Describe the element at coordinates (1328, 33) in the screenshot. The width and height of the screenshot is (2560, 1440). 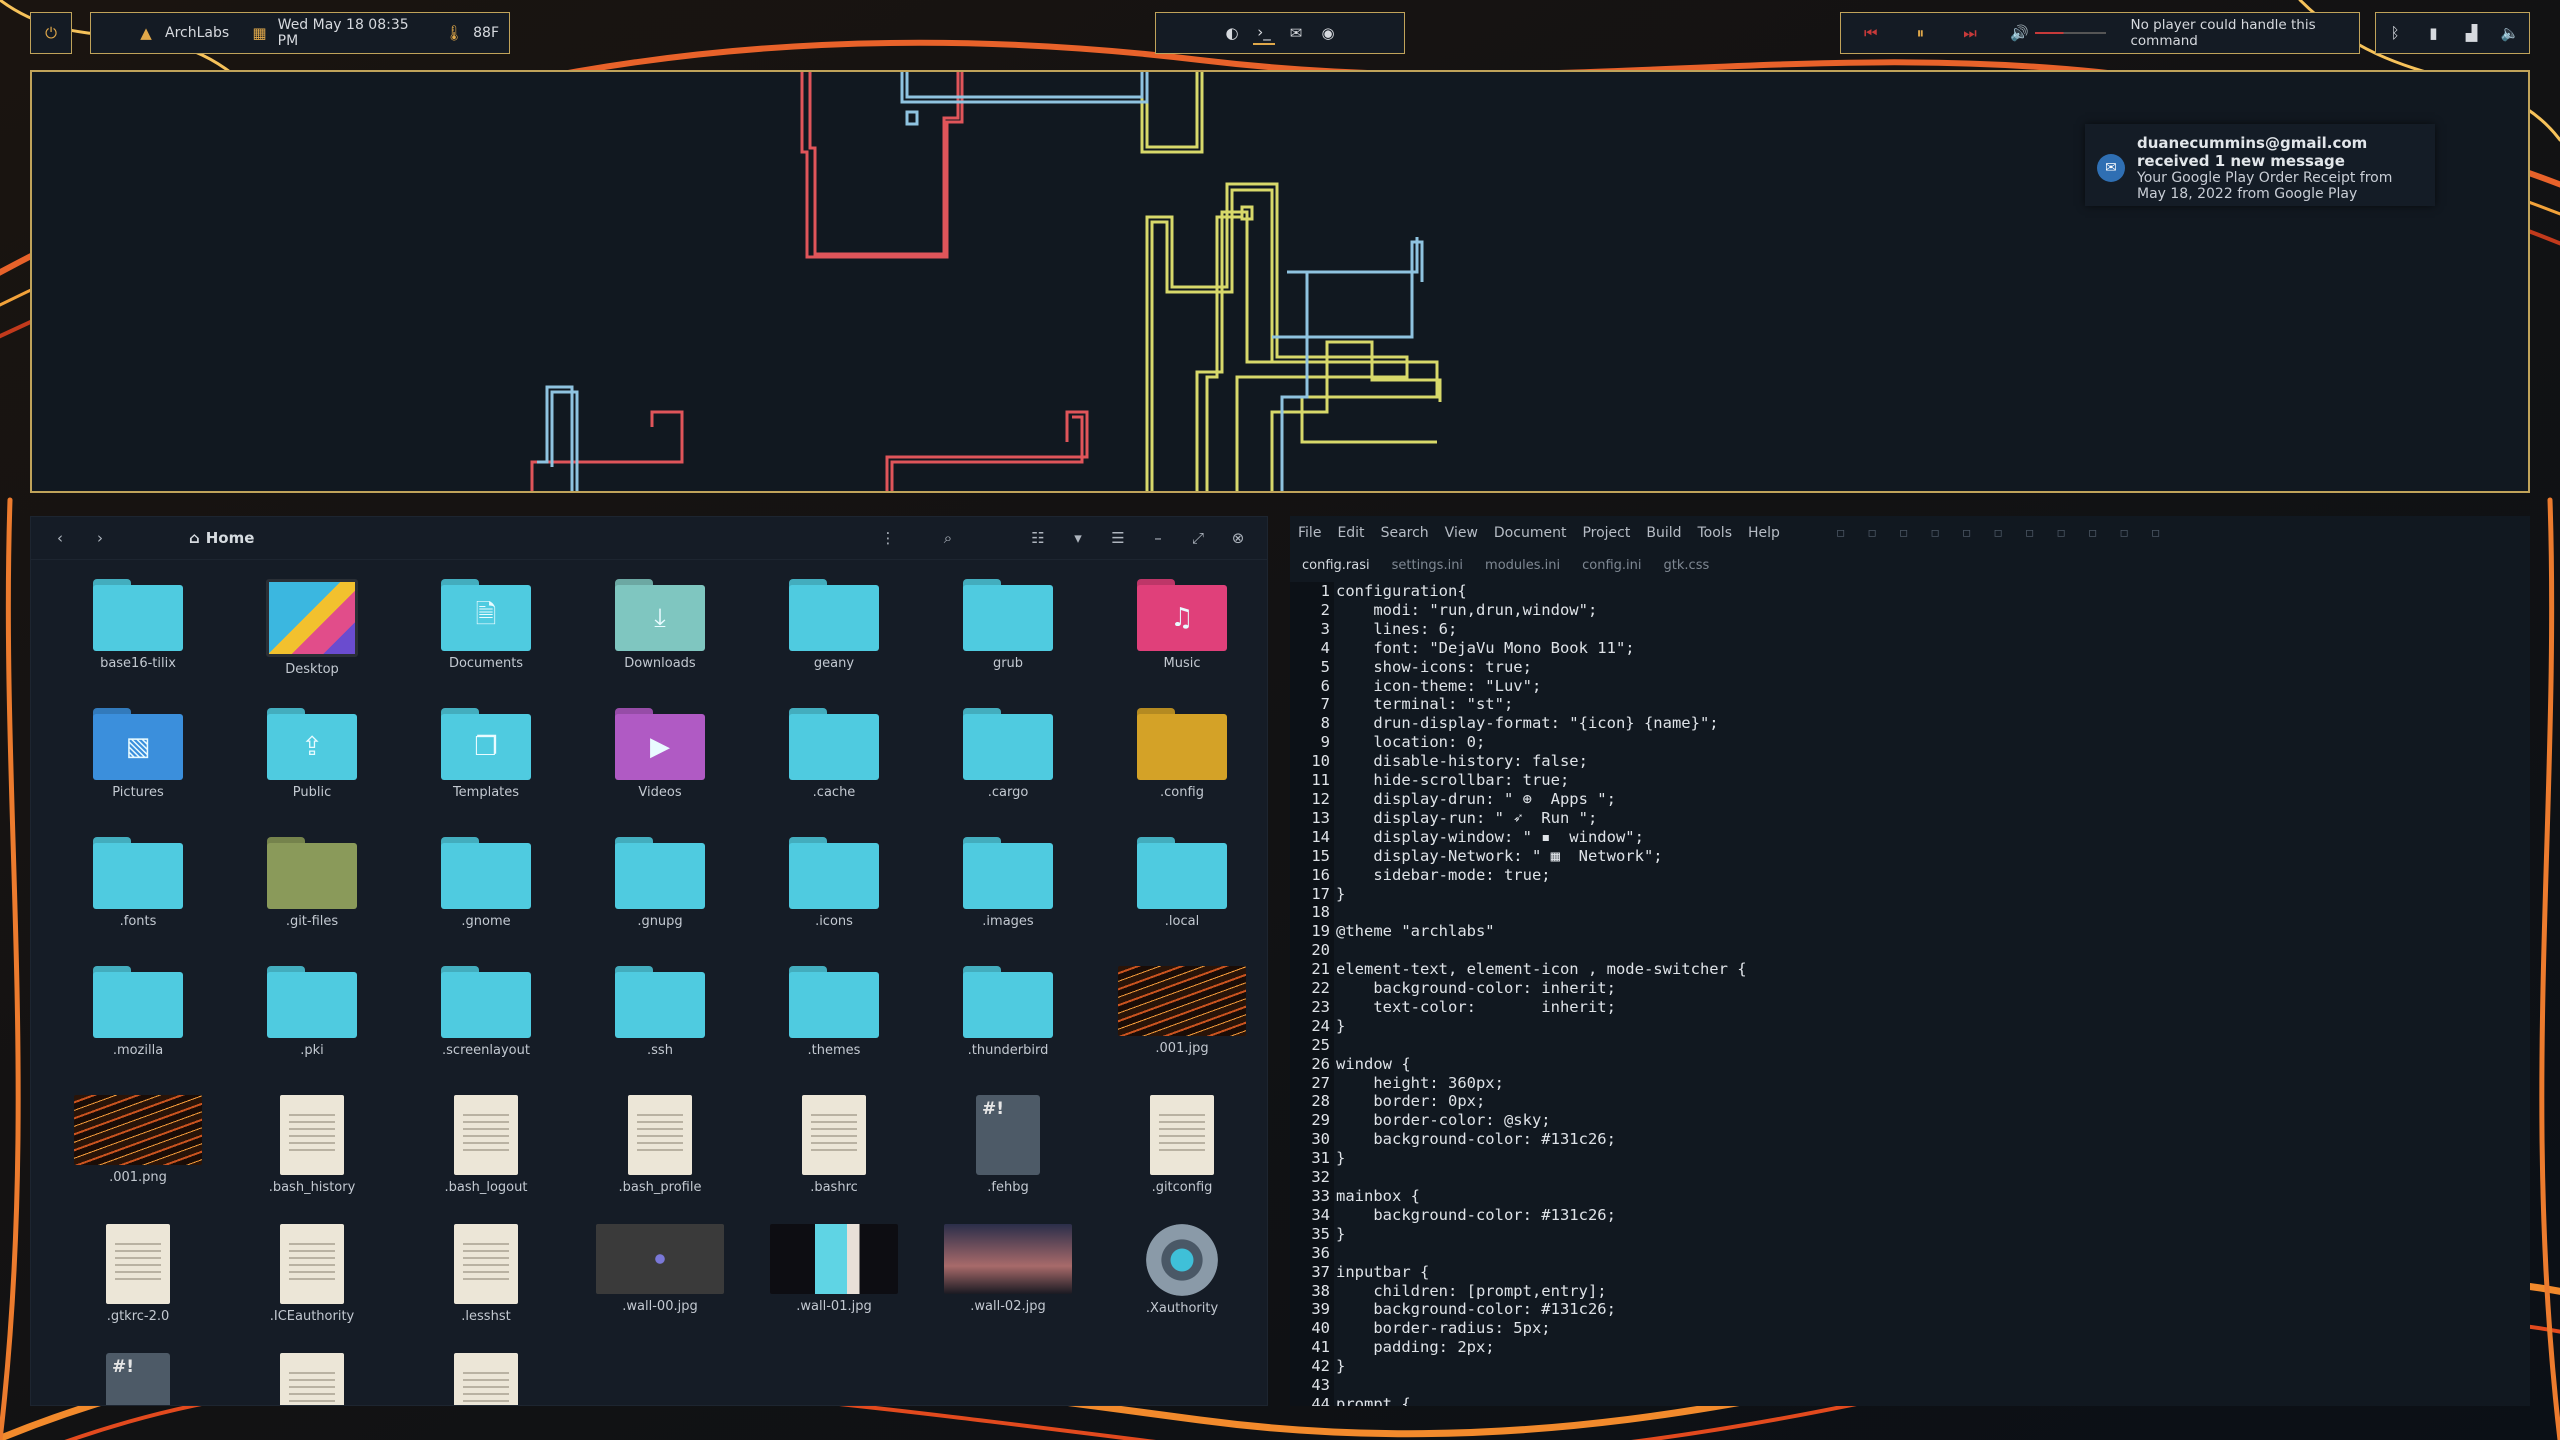
I see `palette-icon: ◉` at that location.